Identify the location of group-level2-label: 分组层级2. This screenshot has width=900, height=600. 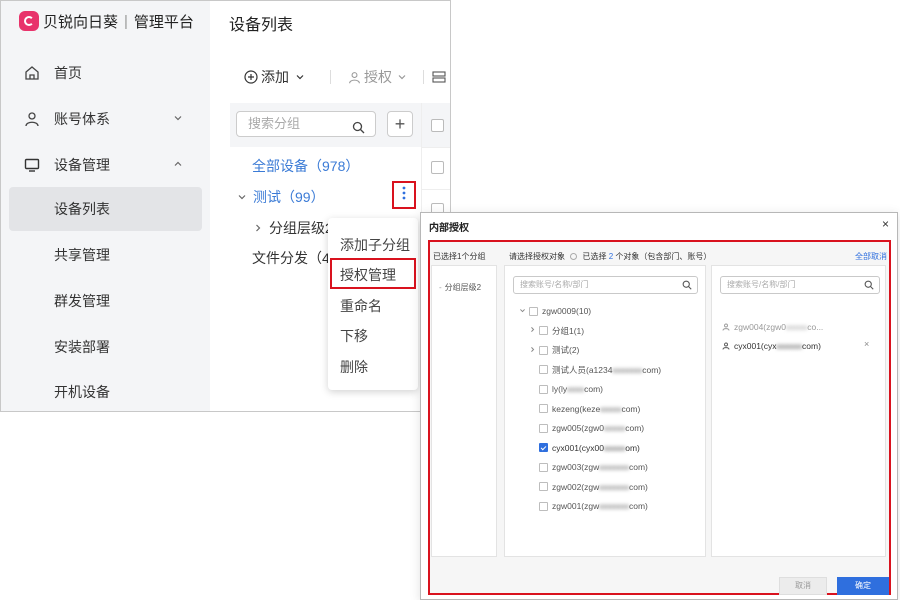
(301, 228).